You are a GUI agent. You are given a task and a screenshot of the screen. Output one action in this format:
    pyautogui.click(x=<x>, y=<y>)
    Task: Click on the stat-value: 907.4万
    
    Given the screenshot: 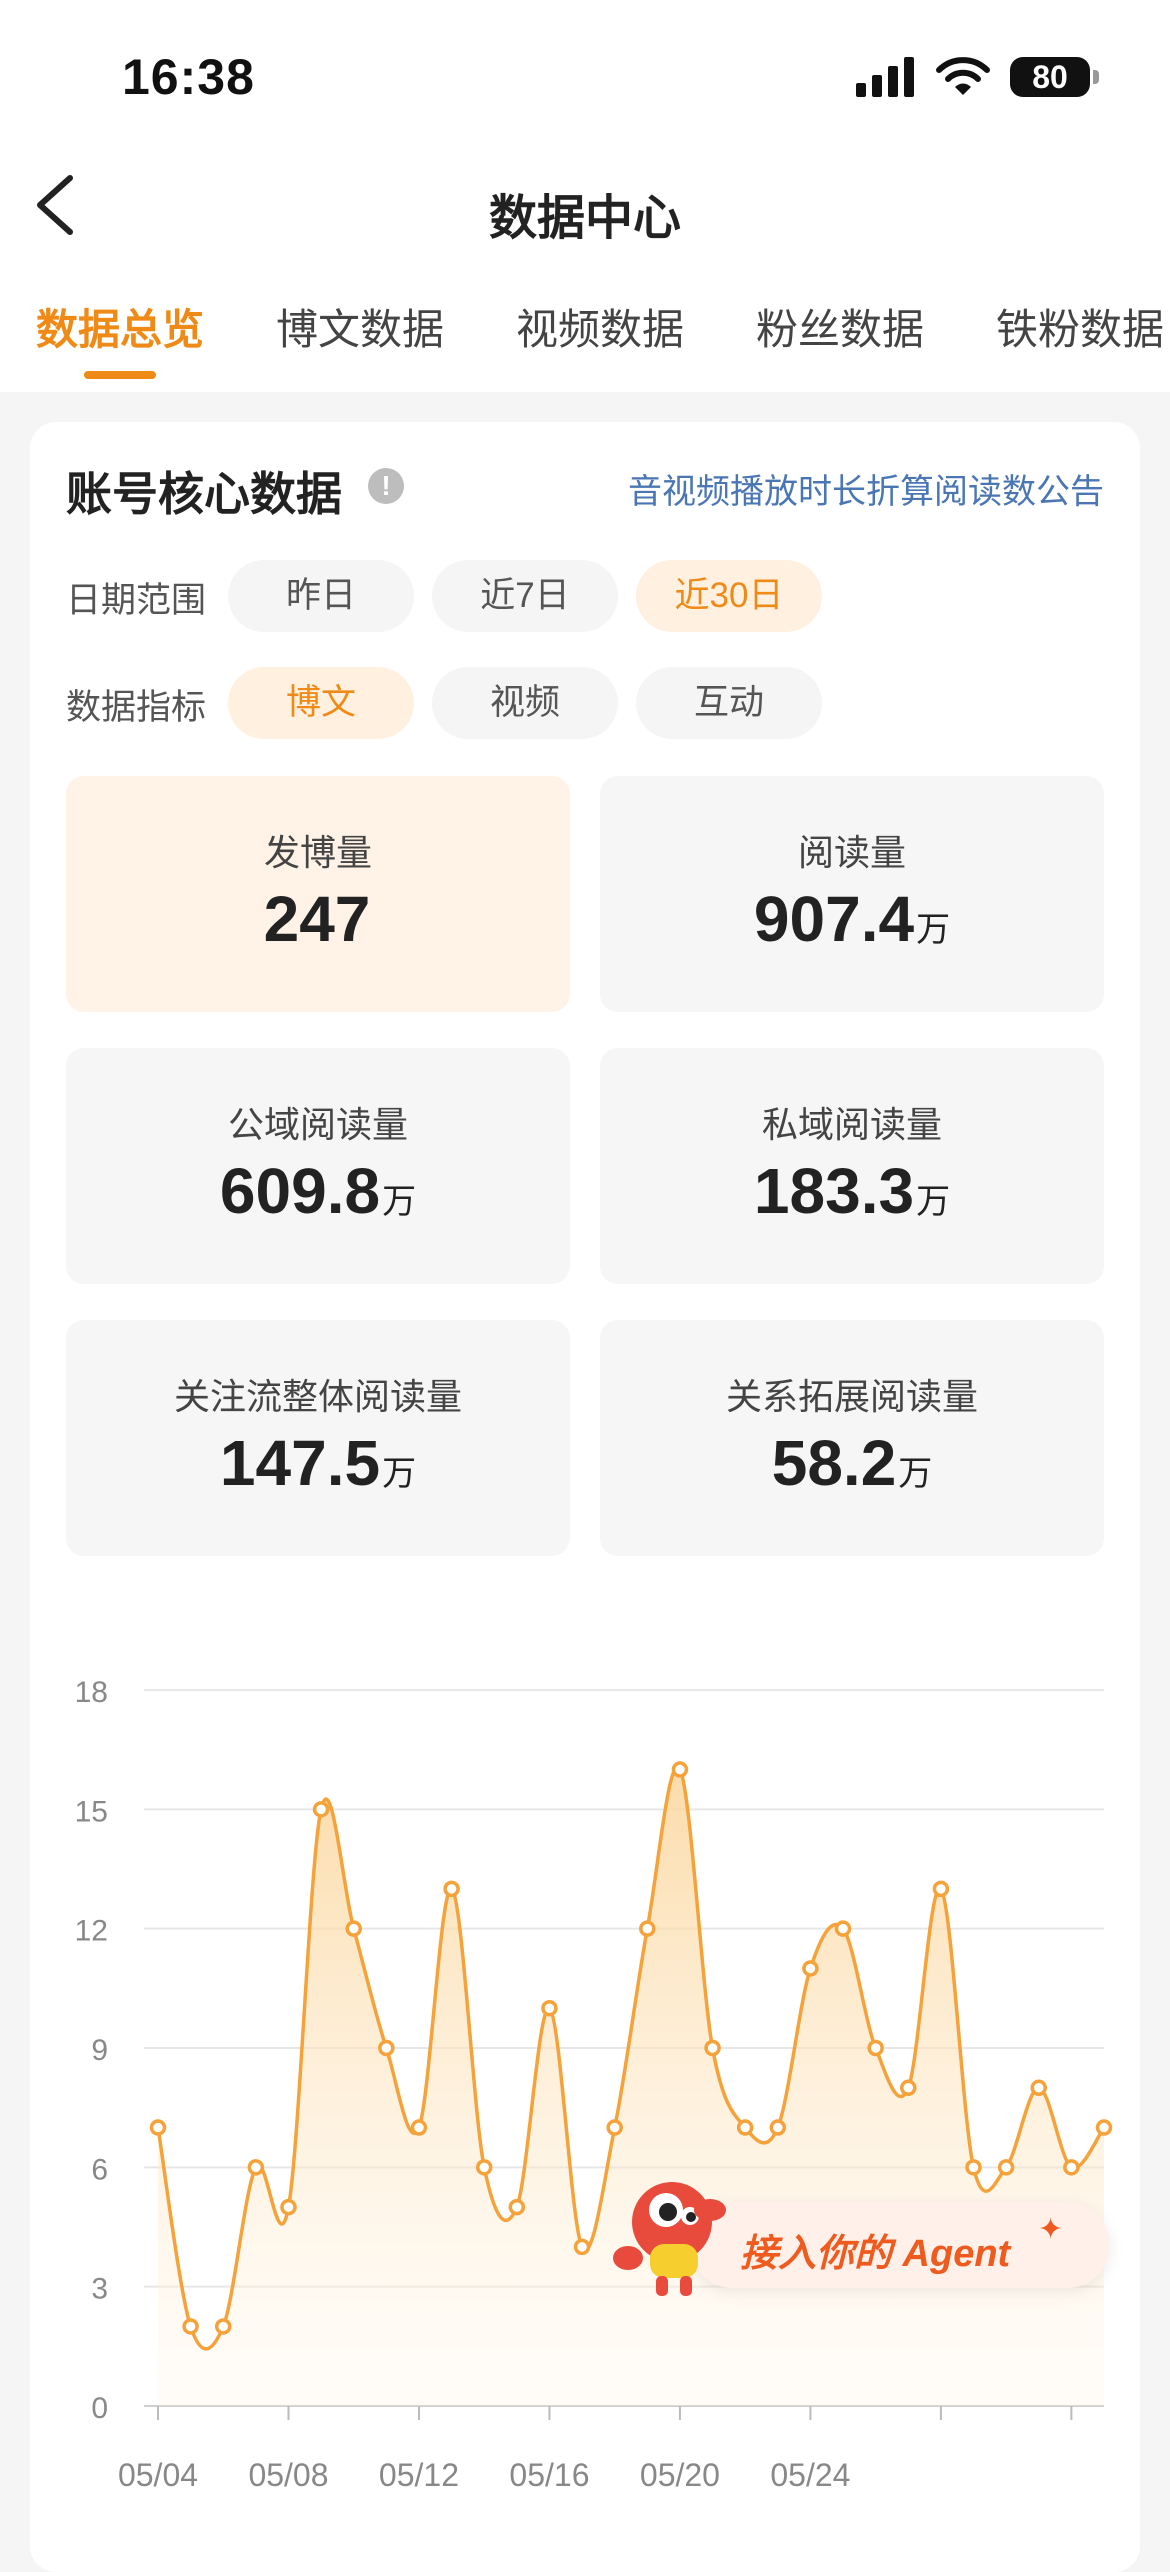 What is the action you would take?
    pyautogui.click(x=852, y=919)
    